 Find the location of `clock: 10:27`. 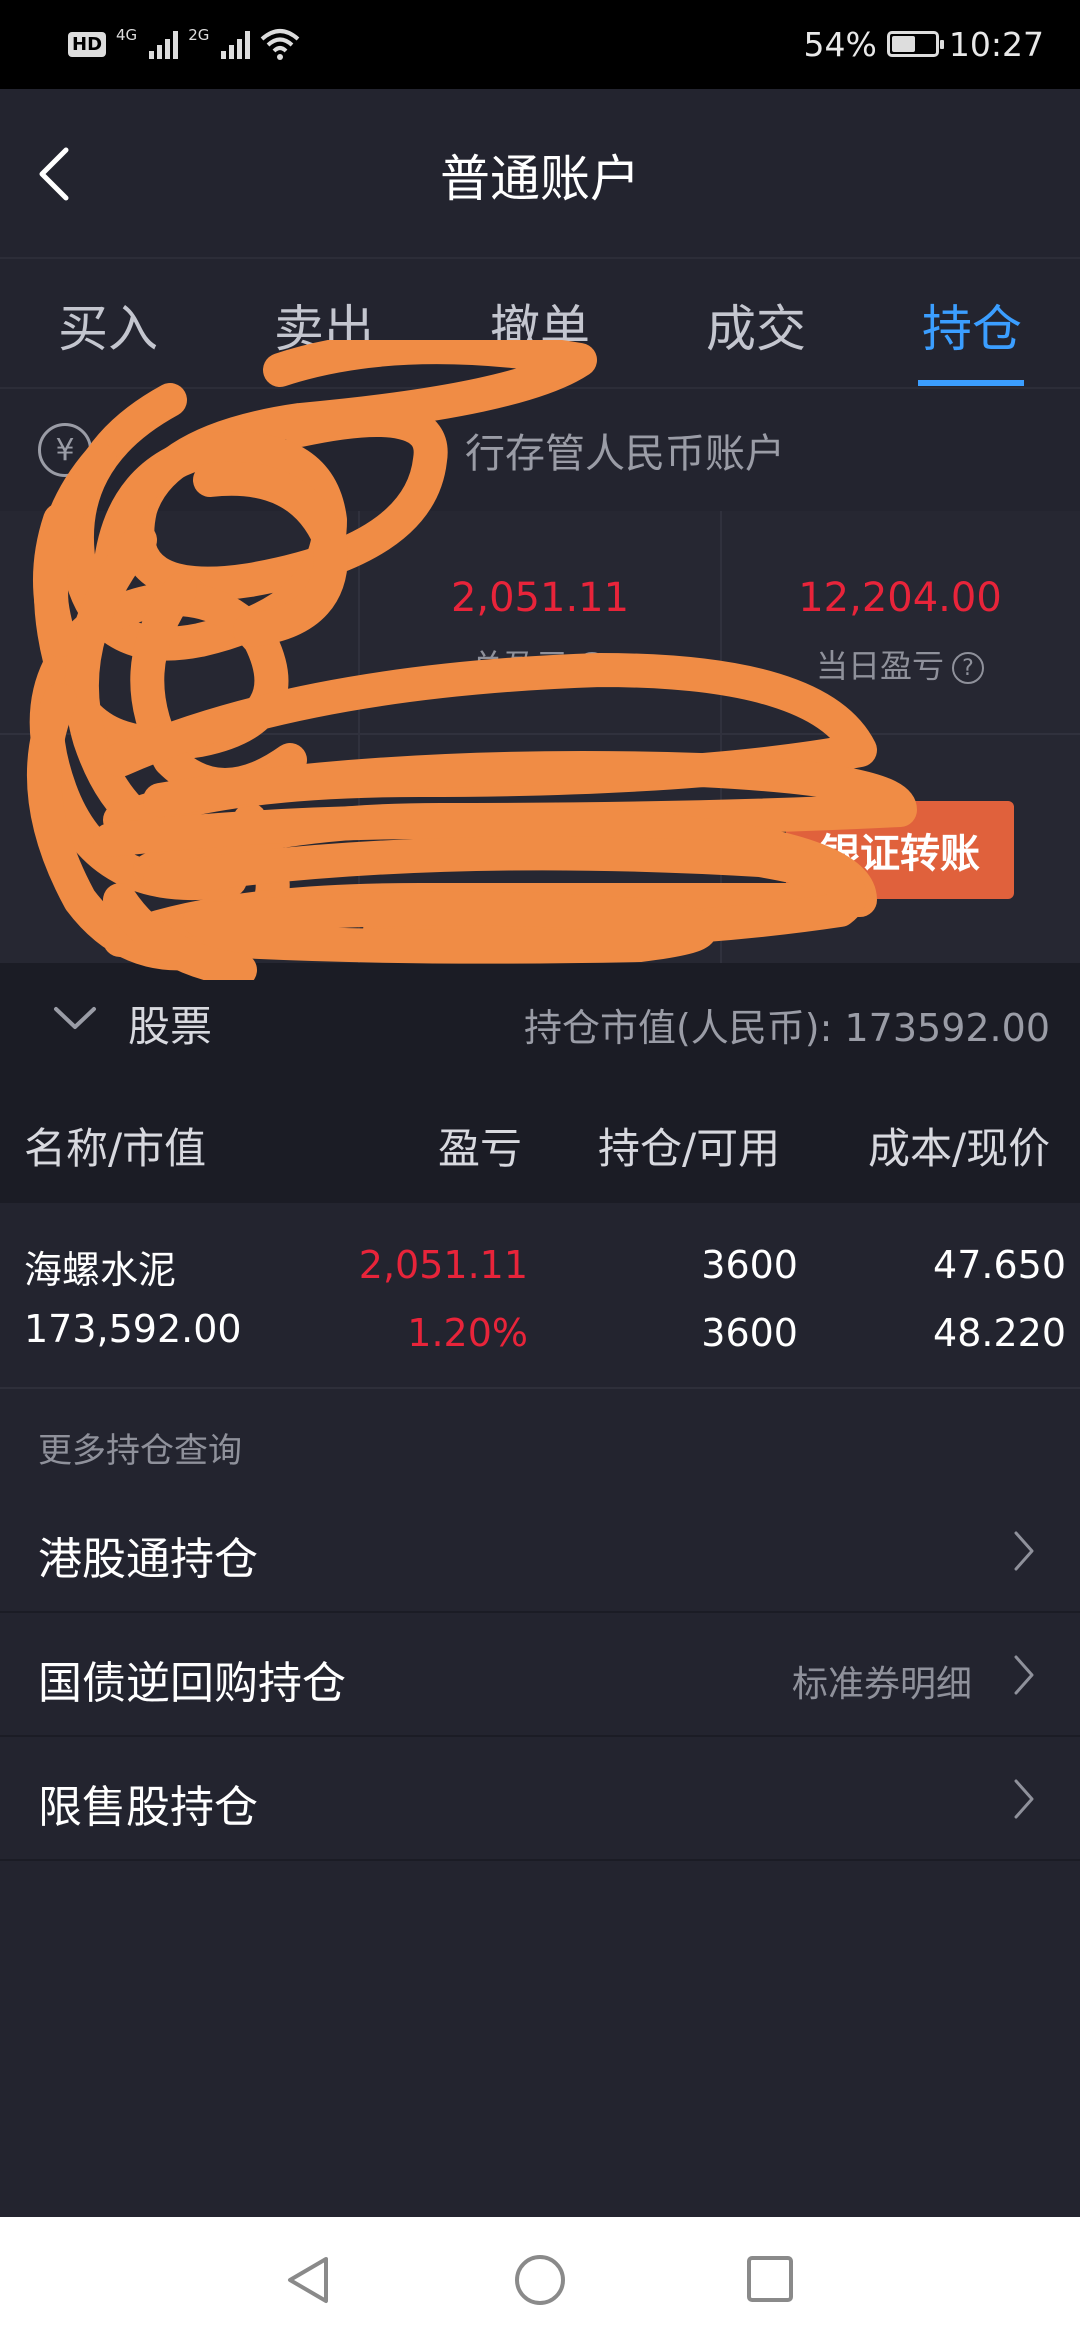

clock: 10:27 is located at coordinates (996, 44).